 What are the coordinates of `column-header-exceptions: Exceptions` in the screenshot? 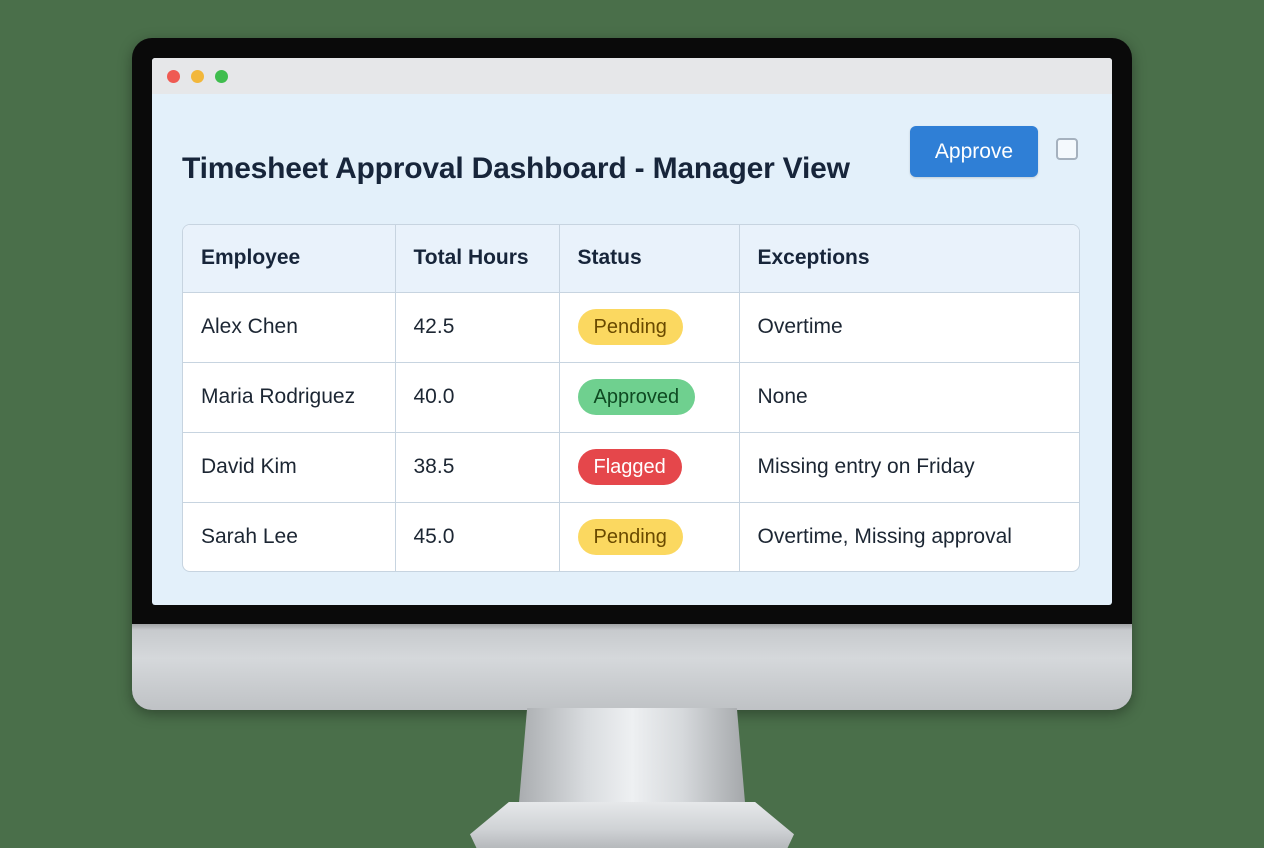 It's located at (909, 259).